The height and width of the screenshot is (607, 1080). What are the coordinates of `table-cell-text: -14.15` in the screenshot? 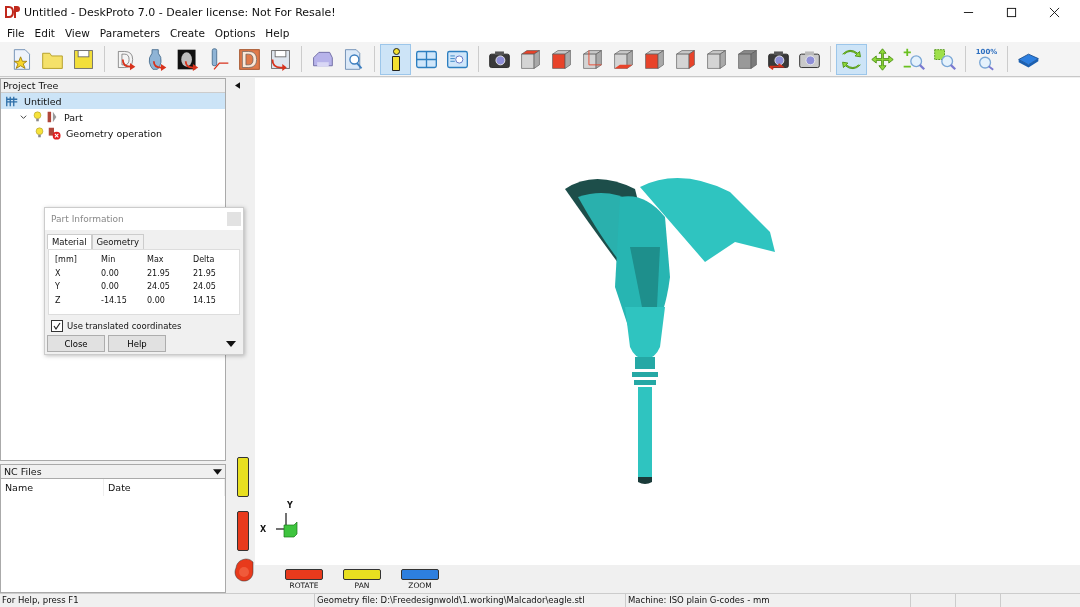 It's located at (114, 301).